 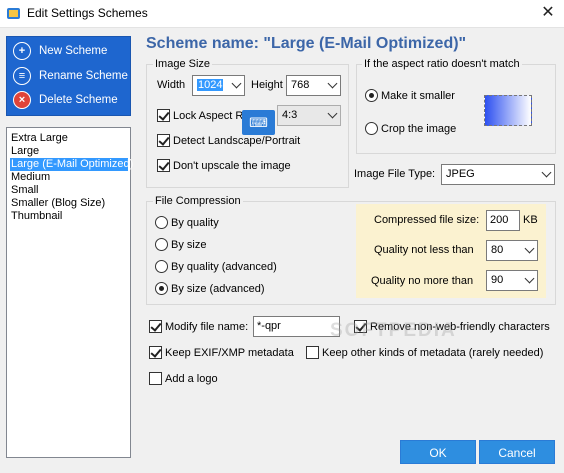 I want to click on image-size-legend: Image Size, so click(x=183, y=64).